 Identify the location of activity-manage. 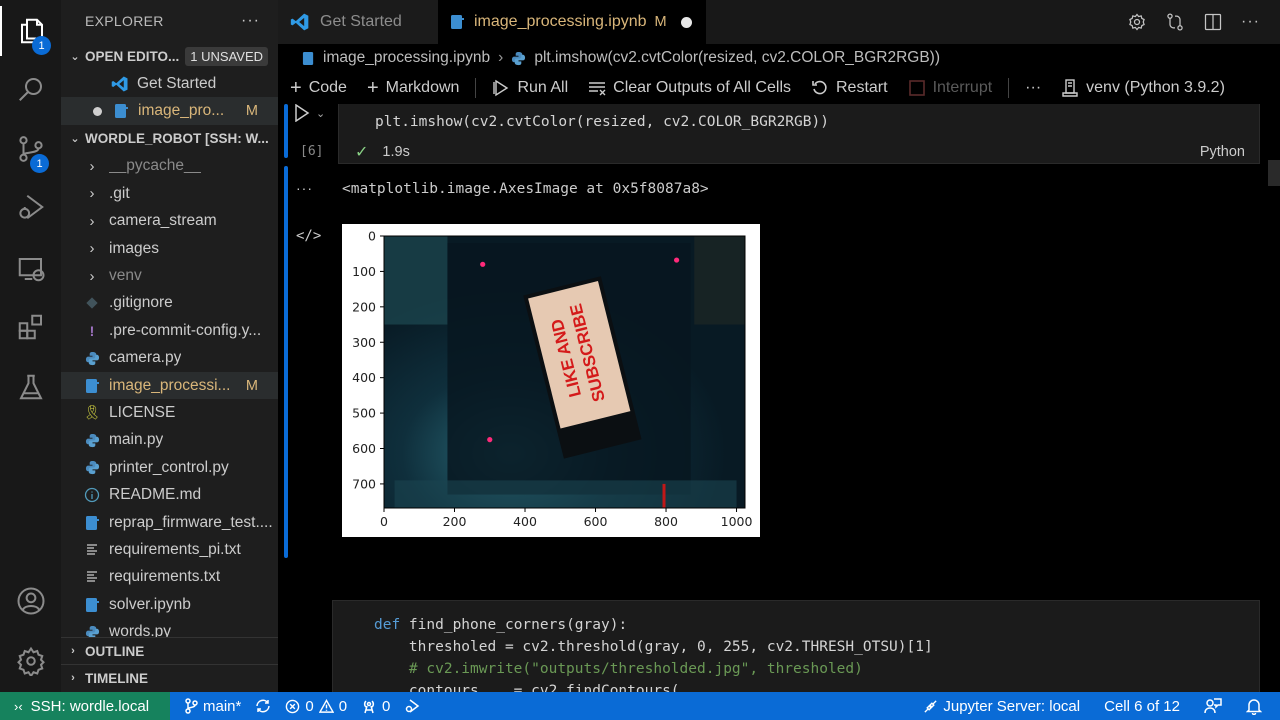
(30, 661).